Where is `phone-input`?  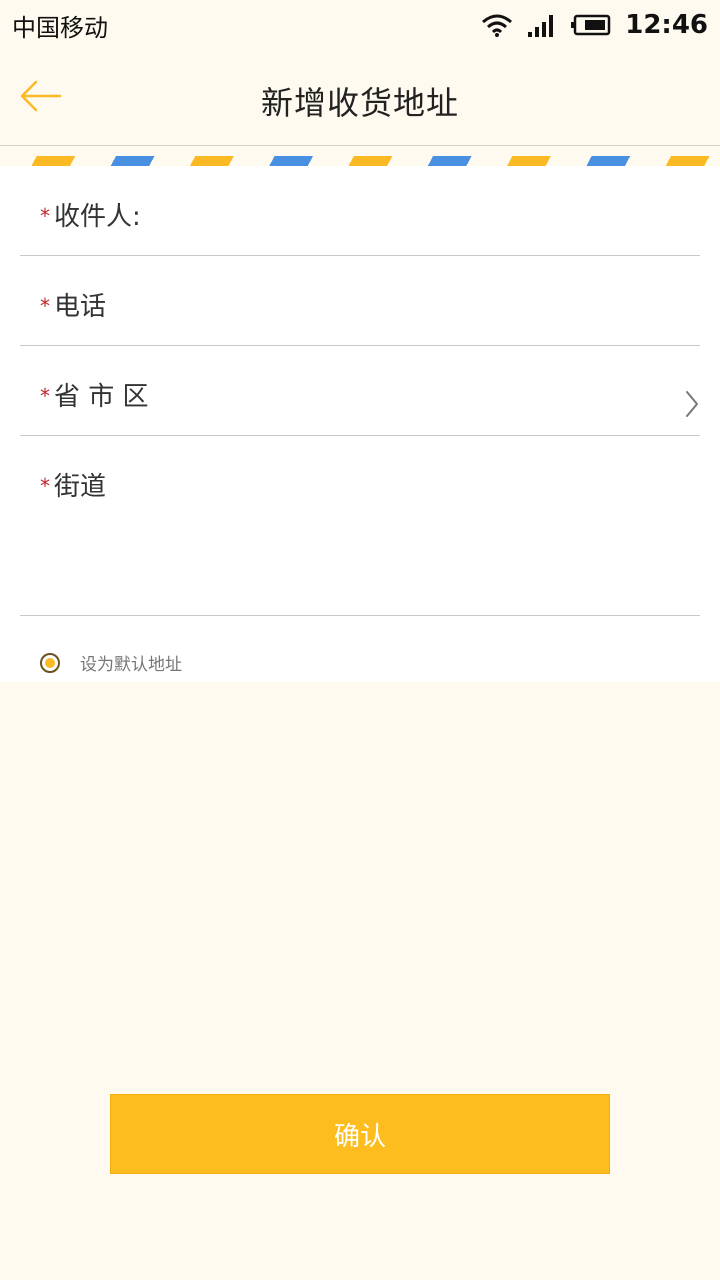
phone-input is located at coordinates (410, 302).